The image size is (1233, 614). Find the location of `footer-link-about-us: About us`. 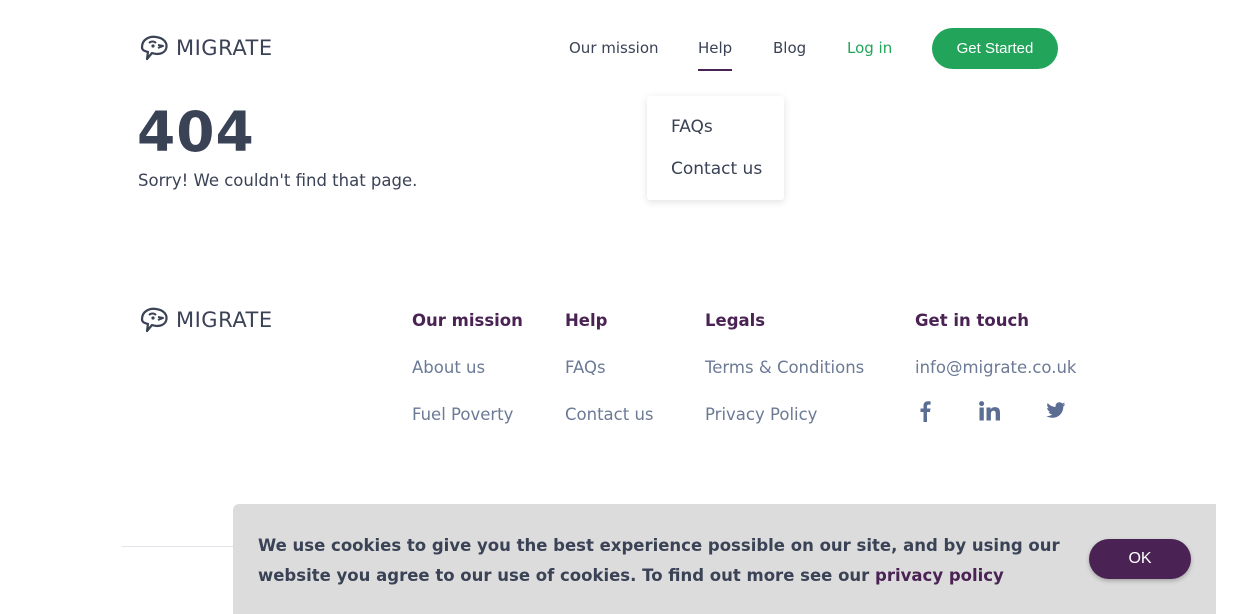

footer-link-about-us: About us is located at coordinates (448, 367).